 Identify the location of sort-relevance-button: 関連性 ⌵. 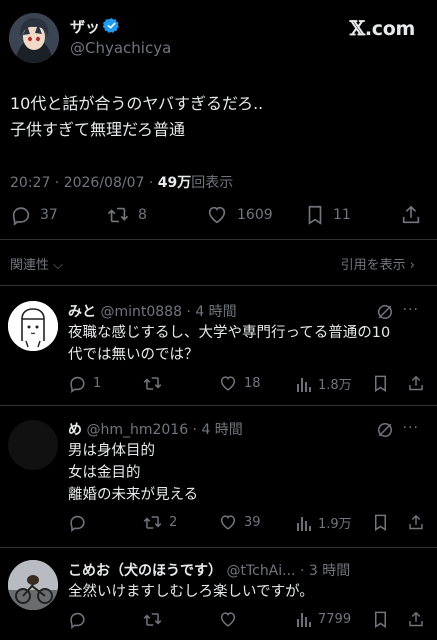
(36, 263).